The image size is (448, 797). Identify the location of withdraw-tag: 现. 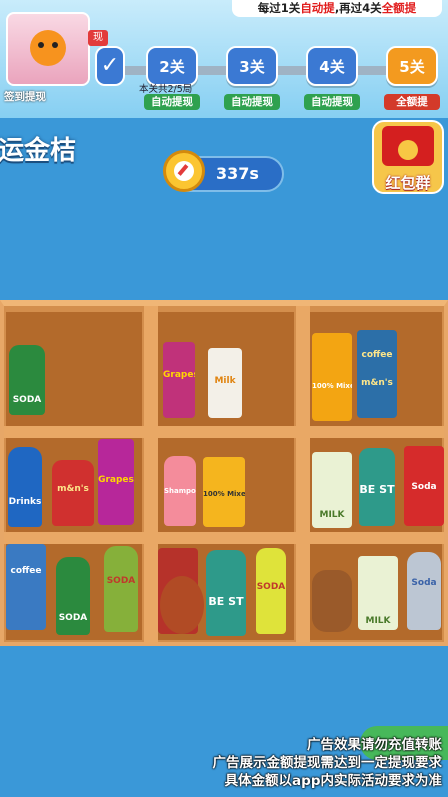
(98, 38).